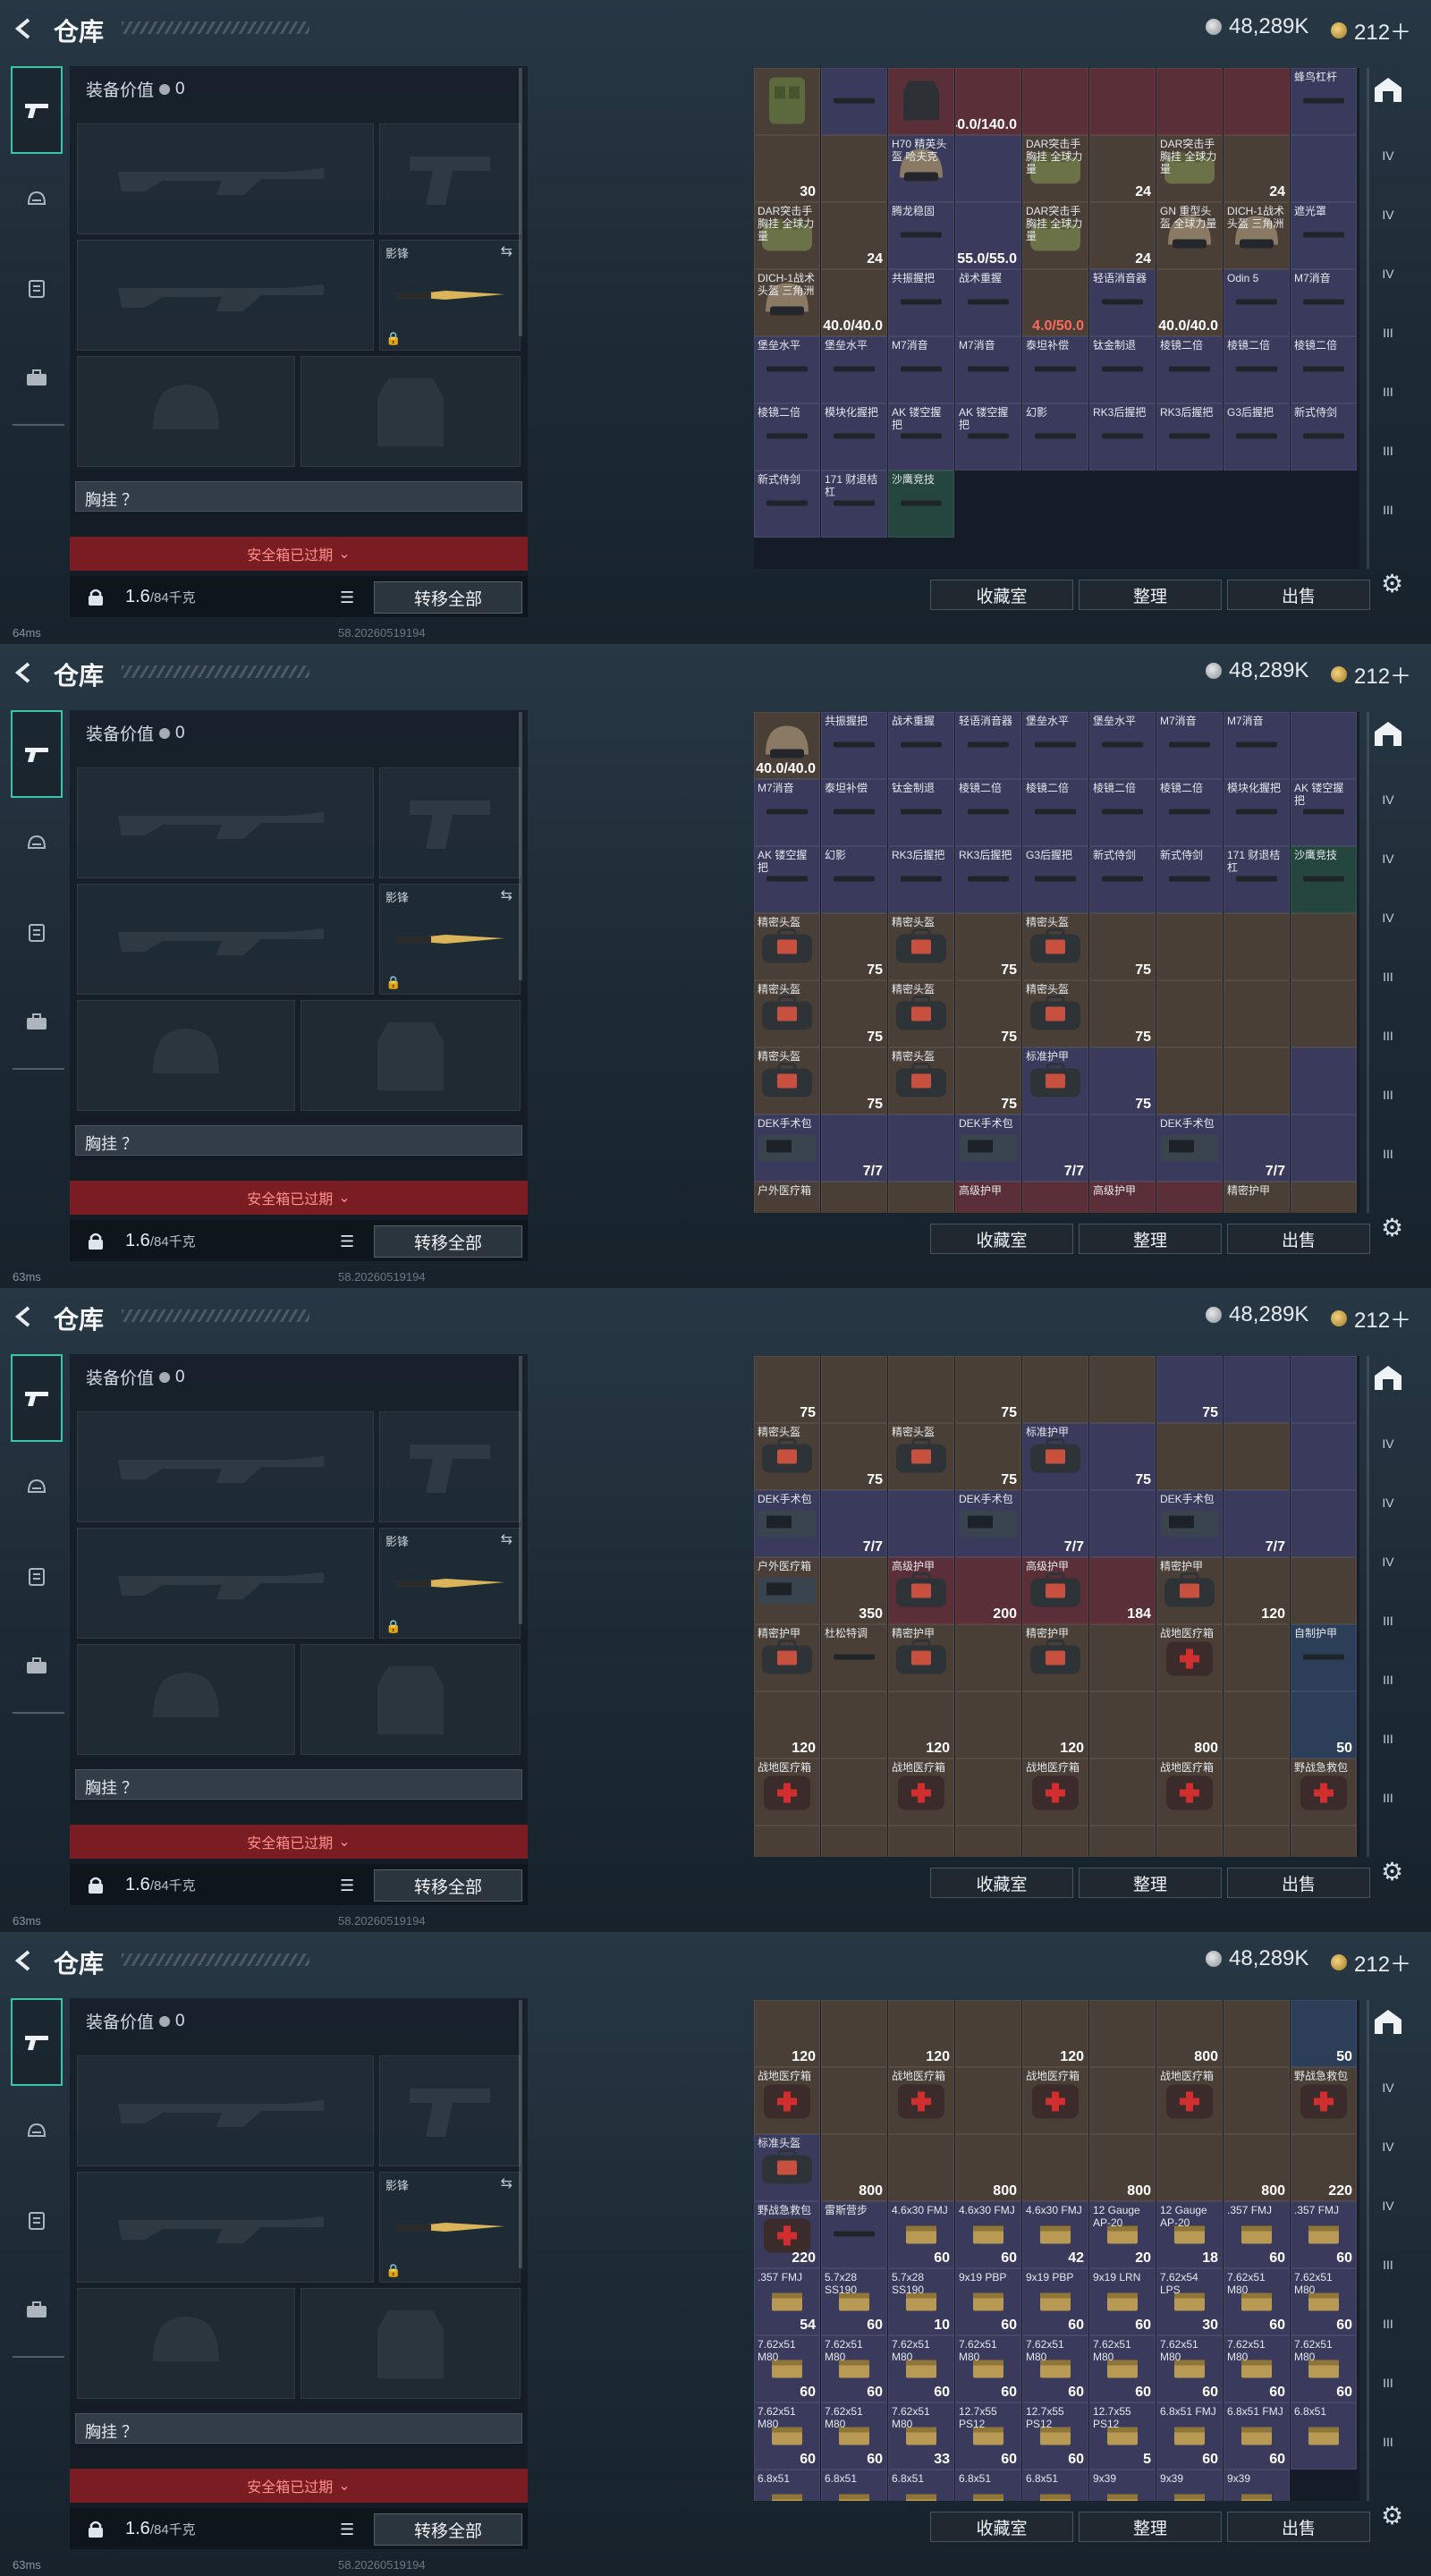 This screenshot has height=2576, width=1431. I want to click on tab-storage-5: III, so click(1388, 1621).